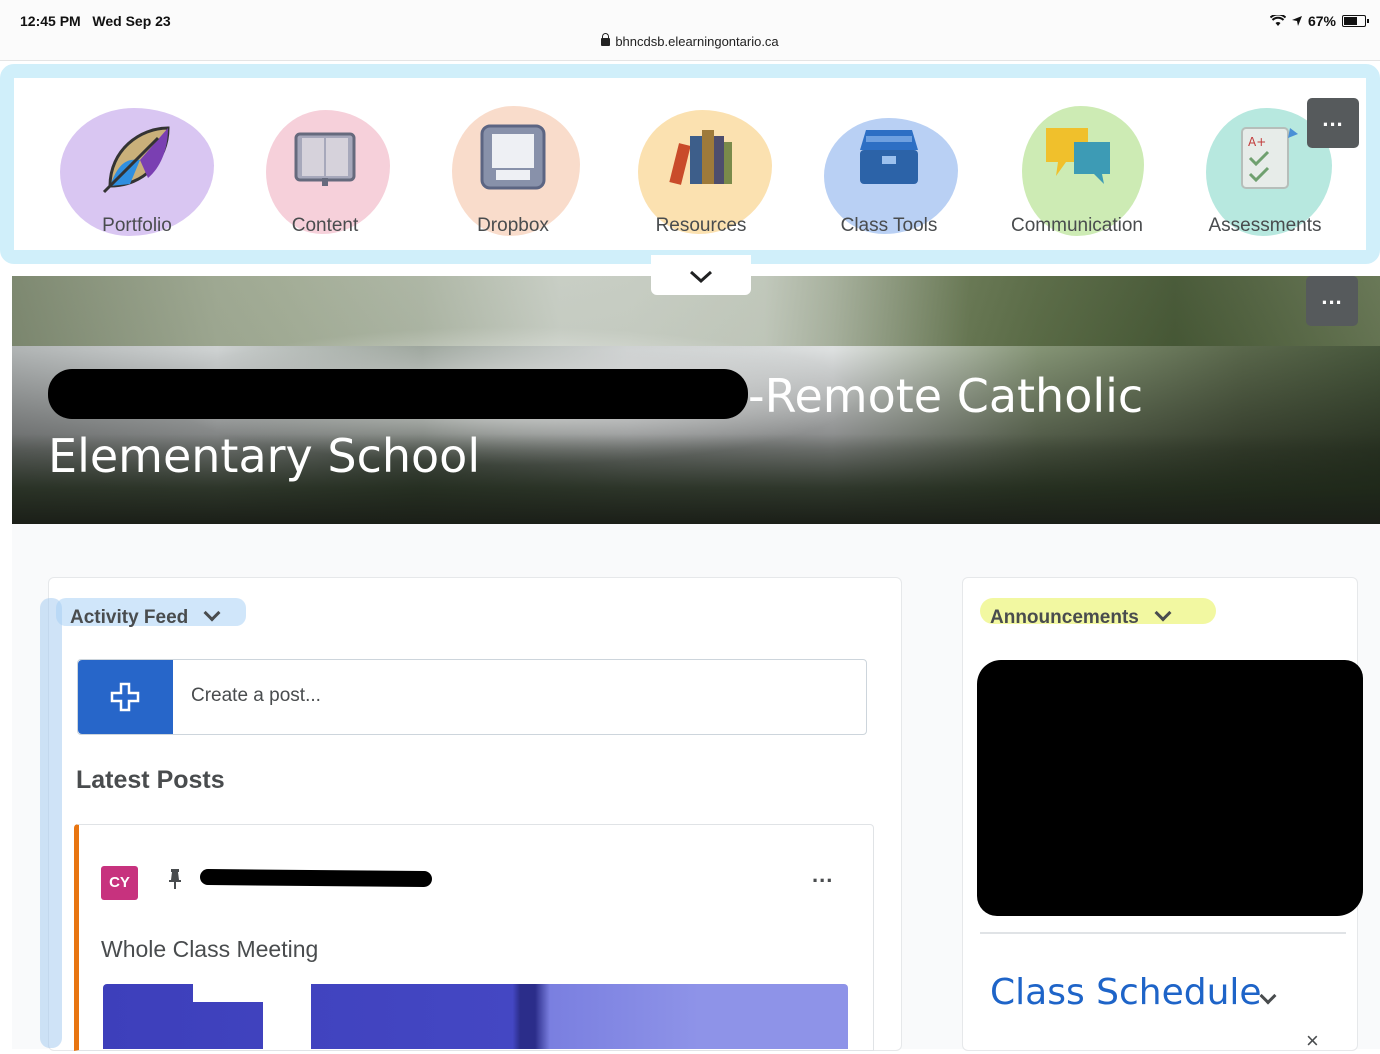 The width and height of the screenshot is (1380, 1054). I want to click on status-indicators: 67%, so click(1319, 21).